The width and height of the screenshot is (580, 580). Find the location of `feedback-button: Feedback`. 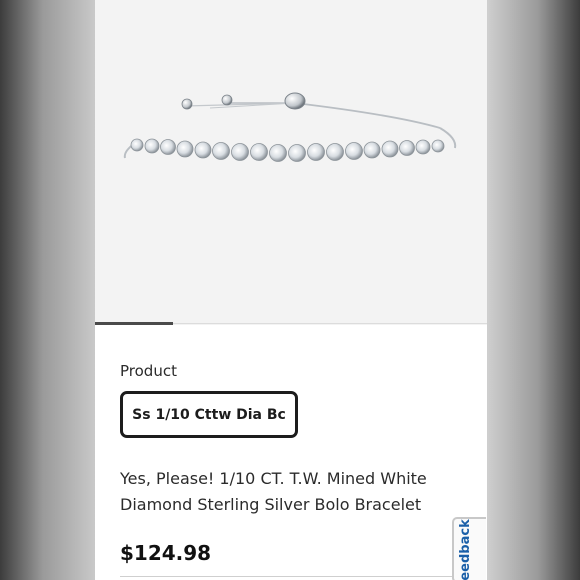

feedback-button: Feedback is located at coordinates (469, 548).